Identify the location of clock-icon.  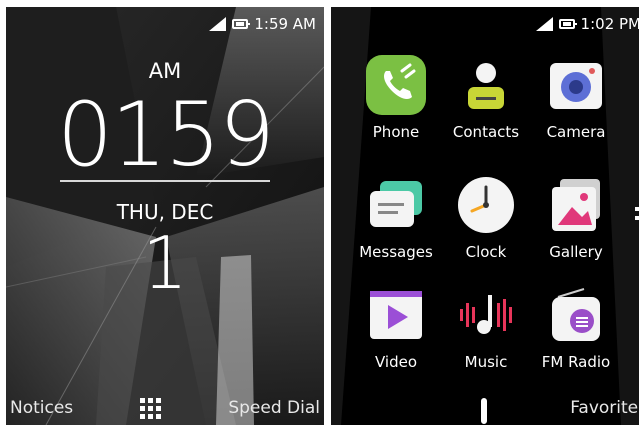
(486, 205).